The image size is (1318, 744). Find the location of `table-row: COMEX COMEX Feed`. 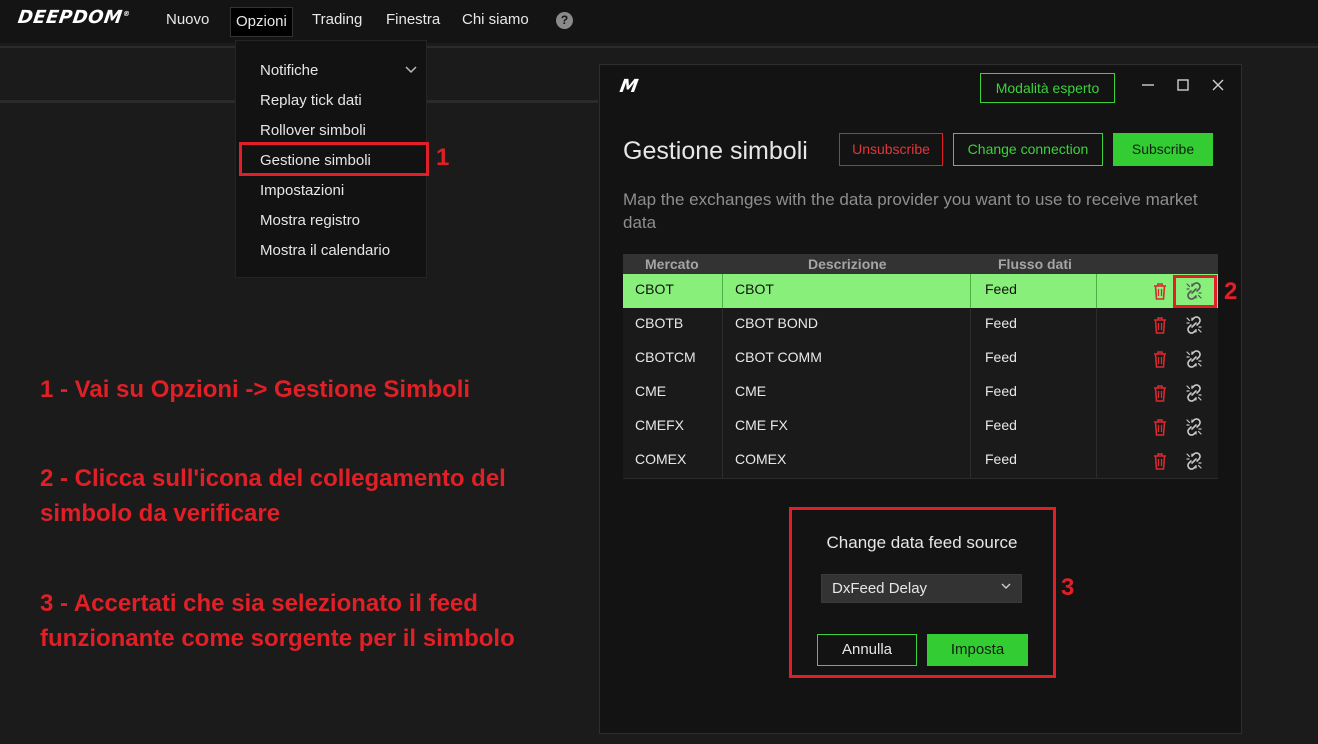

table-row: COMEX COMEX Feed is located at coordinates (920, 461).